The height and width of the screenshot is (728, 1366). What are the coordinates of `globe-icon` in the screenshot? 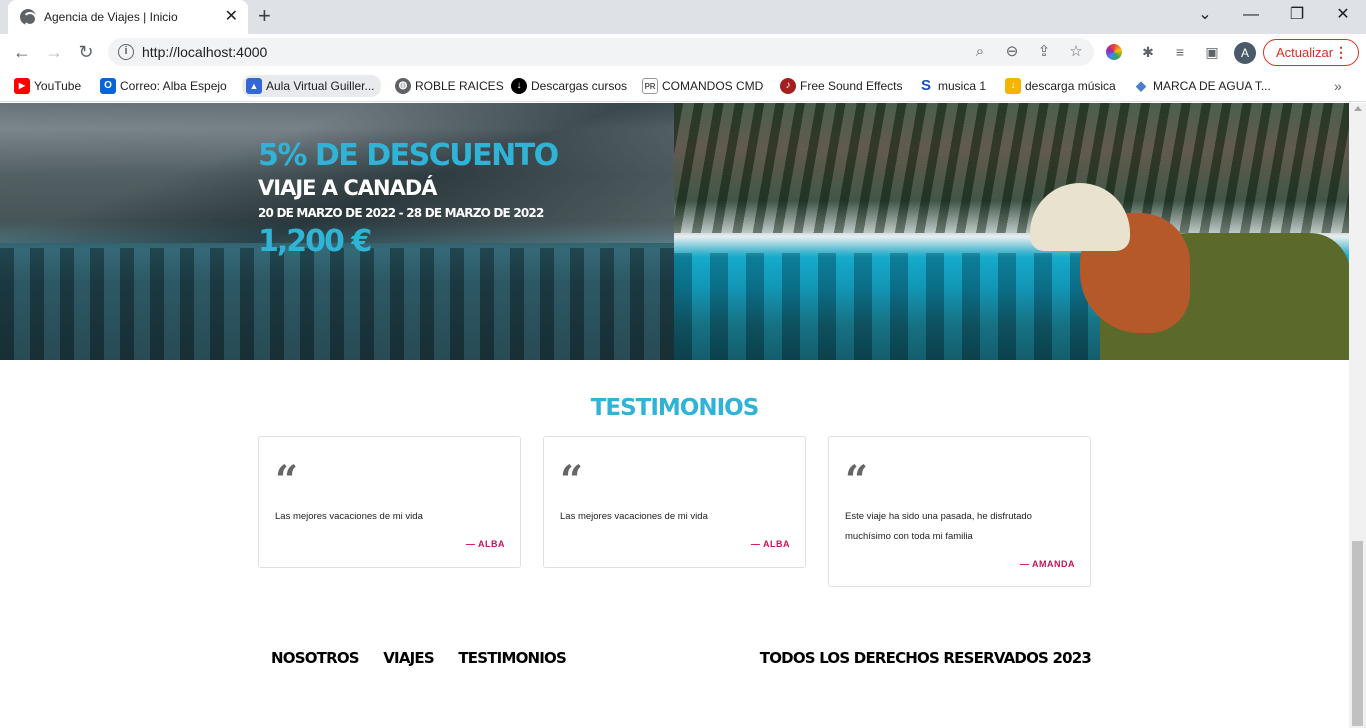 It's located at (28, 17).